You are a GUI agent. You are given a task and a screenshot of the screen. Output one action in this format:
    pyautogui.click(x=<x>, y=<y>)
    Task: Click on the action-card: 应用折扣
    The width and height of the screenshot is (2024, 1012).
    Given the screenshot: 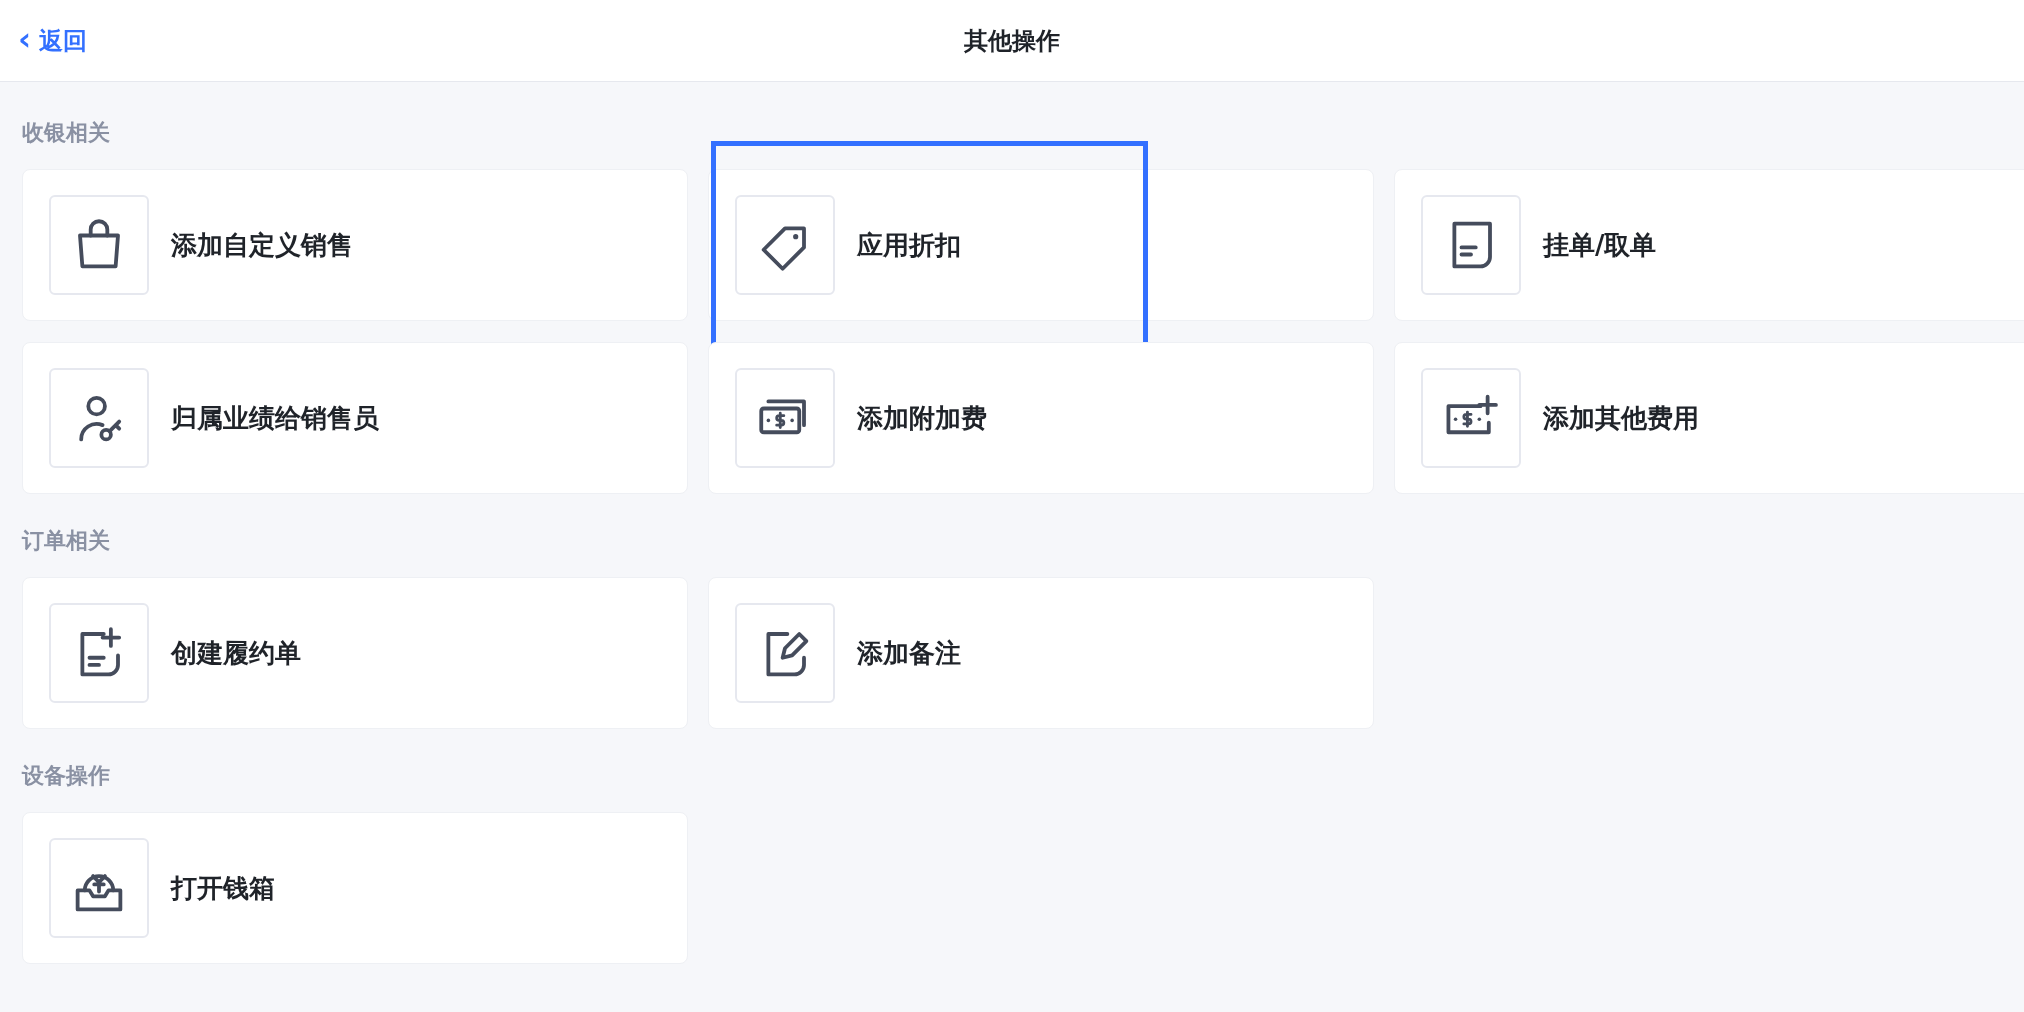 What is the action you would take?
    pyautogui.click(x=1041, y=245)
    